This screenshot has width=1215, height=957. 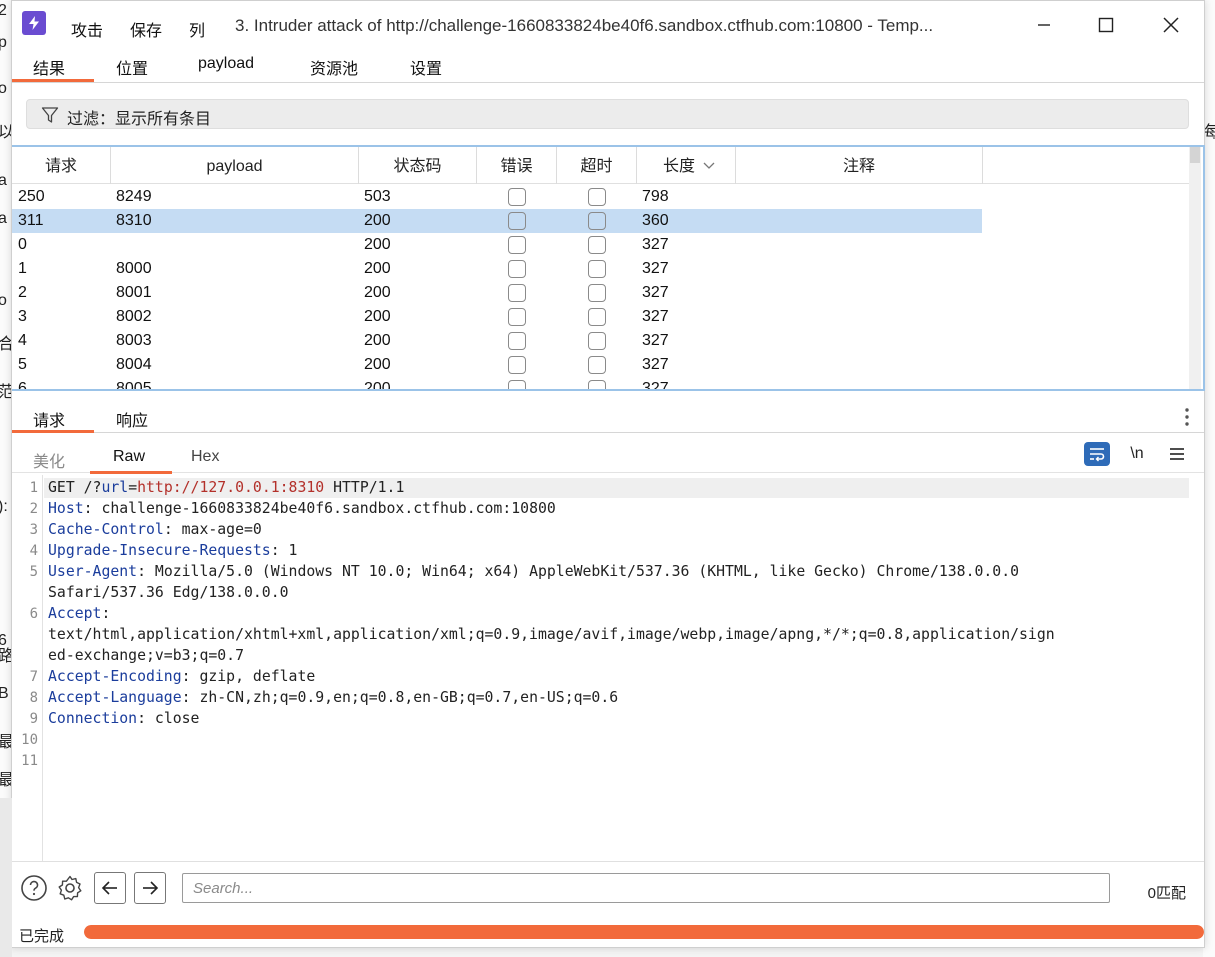 I want to click on tab-hex: Hex, so click(x=205, y=457).